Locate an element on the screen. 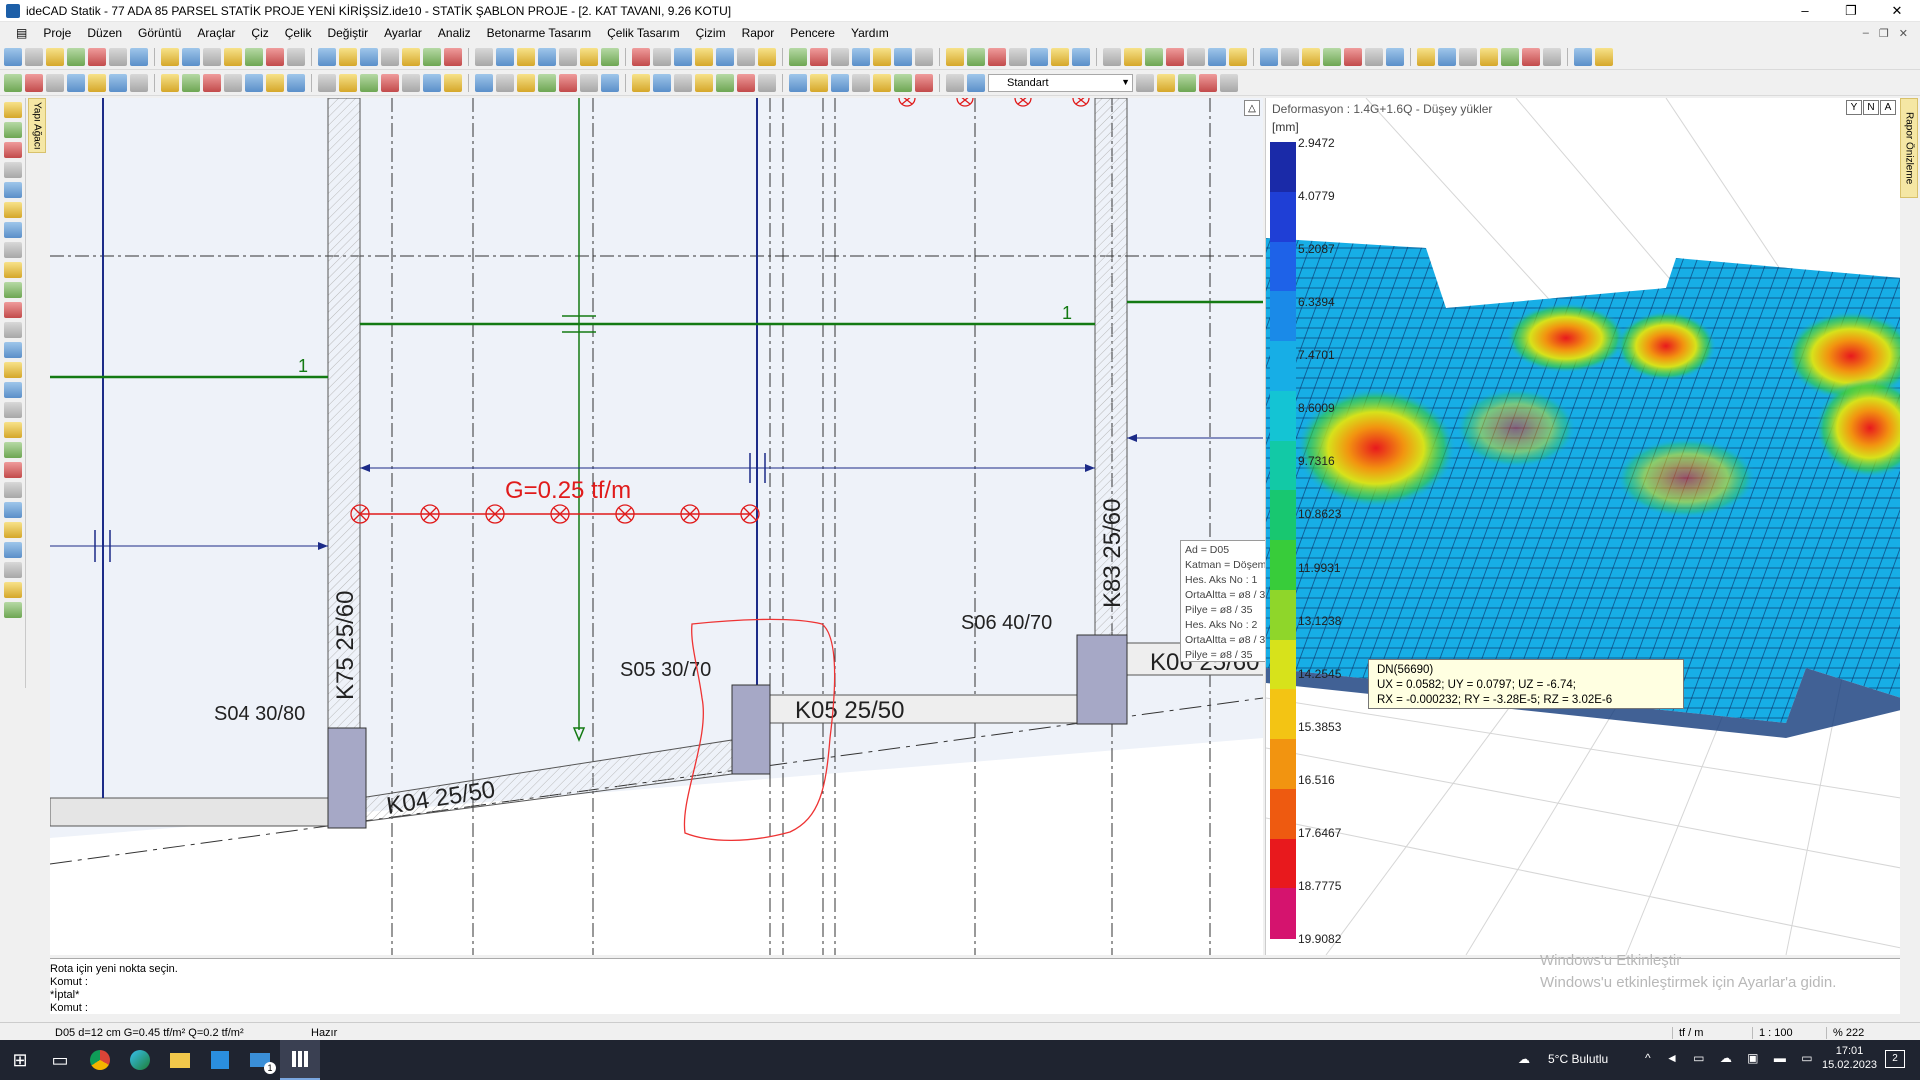 The image size is (1920, 1080). menu-analiz: Analiz is located at coordinates (454, 33).